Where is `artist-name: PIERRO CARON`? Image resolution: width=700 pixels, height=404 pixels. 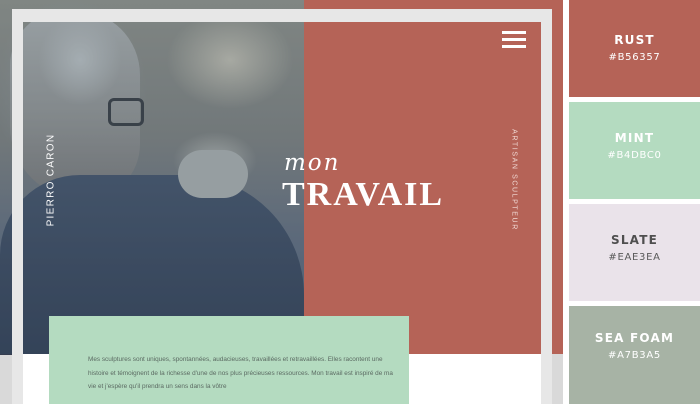
artist-name: PIERRO CARON is located at coordinates (51, 180).